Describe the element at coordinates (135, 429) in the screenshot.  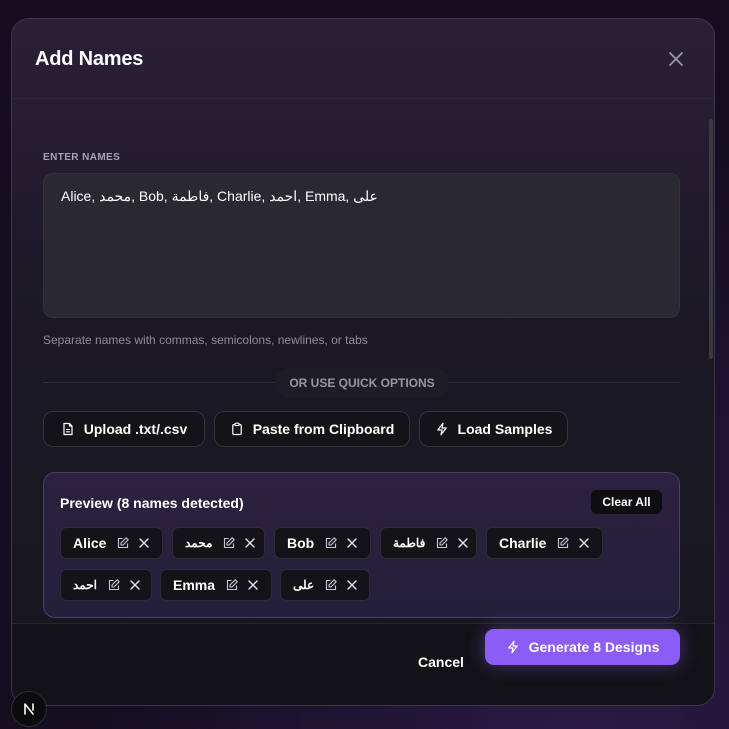
I see `upload-file-label: Upload .txt/.csv` at that location.